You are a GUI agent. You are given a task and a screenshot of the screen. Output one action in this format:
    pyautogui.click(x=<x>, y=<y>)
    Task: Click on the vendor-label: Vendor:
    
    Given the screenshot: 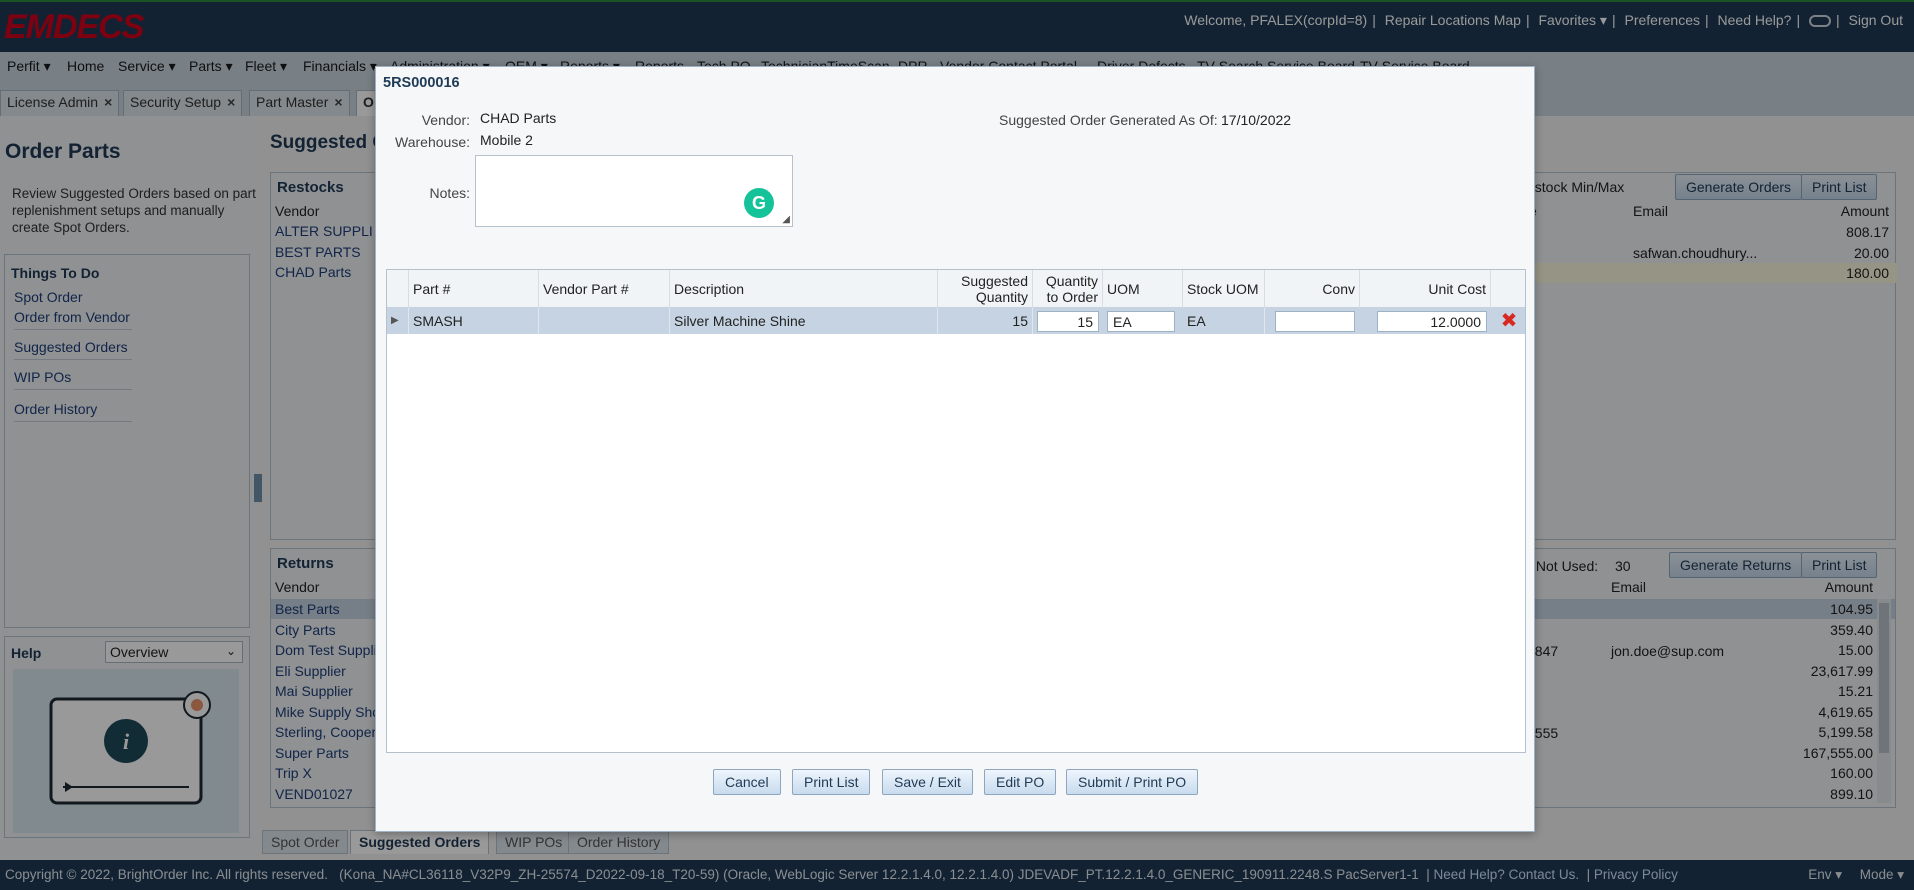 What is the action you would take?
    pyautogui.click(x=445, y=120)
    